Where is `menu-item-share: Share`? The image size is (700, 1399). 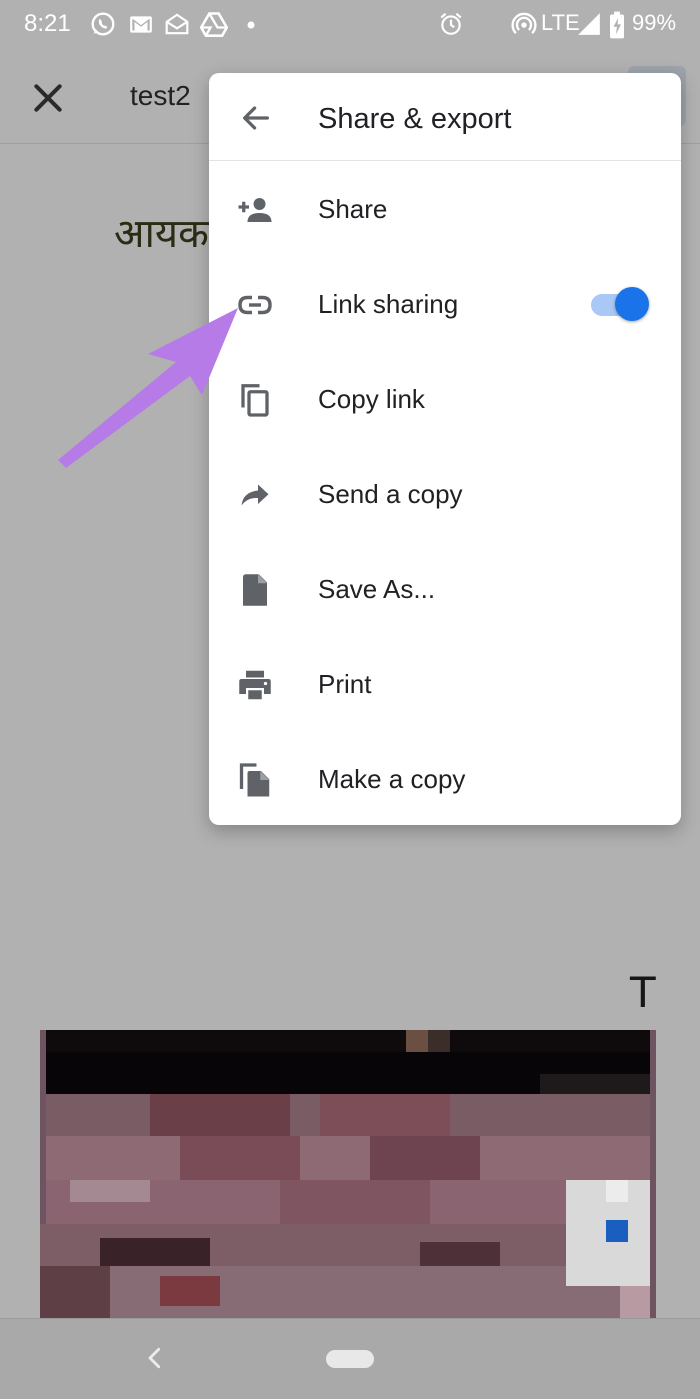 menu-item-share: Share is located at coordinates (445, 208).